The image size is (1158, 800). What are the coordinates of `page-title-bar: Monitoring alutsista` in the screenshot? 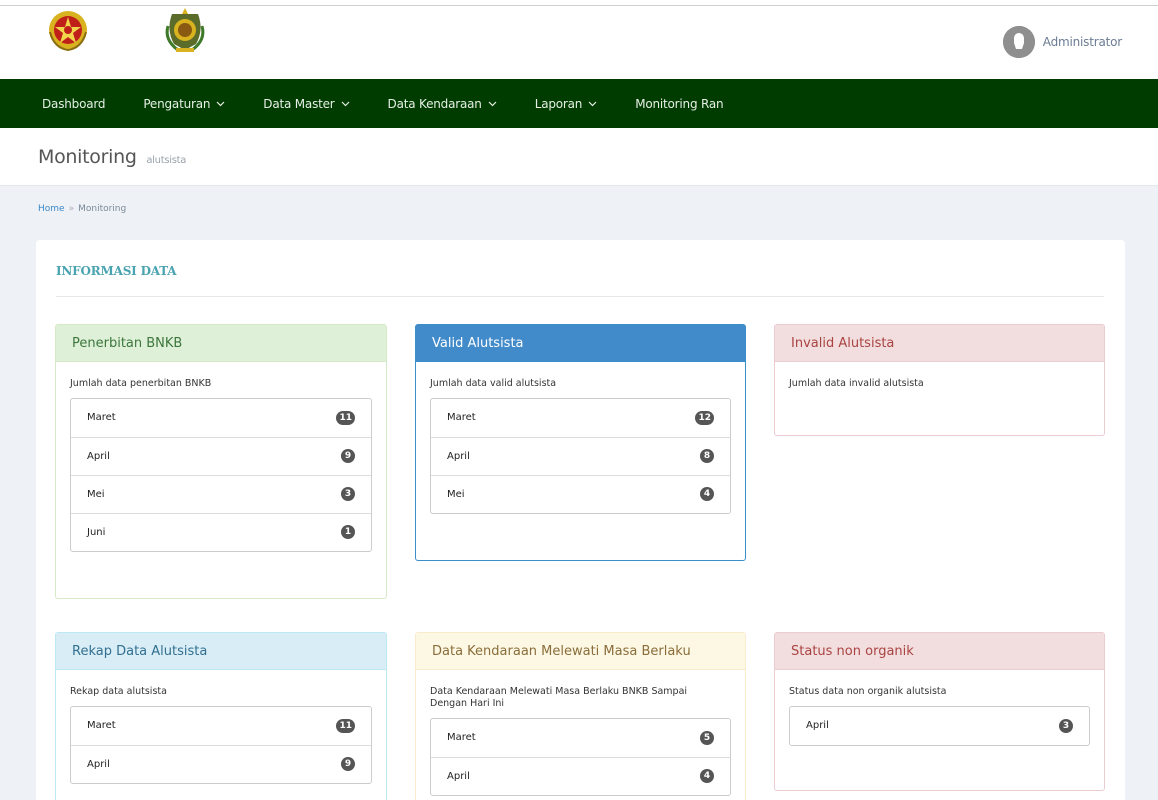 It's located at (579, 157).